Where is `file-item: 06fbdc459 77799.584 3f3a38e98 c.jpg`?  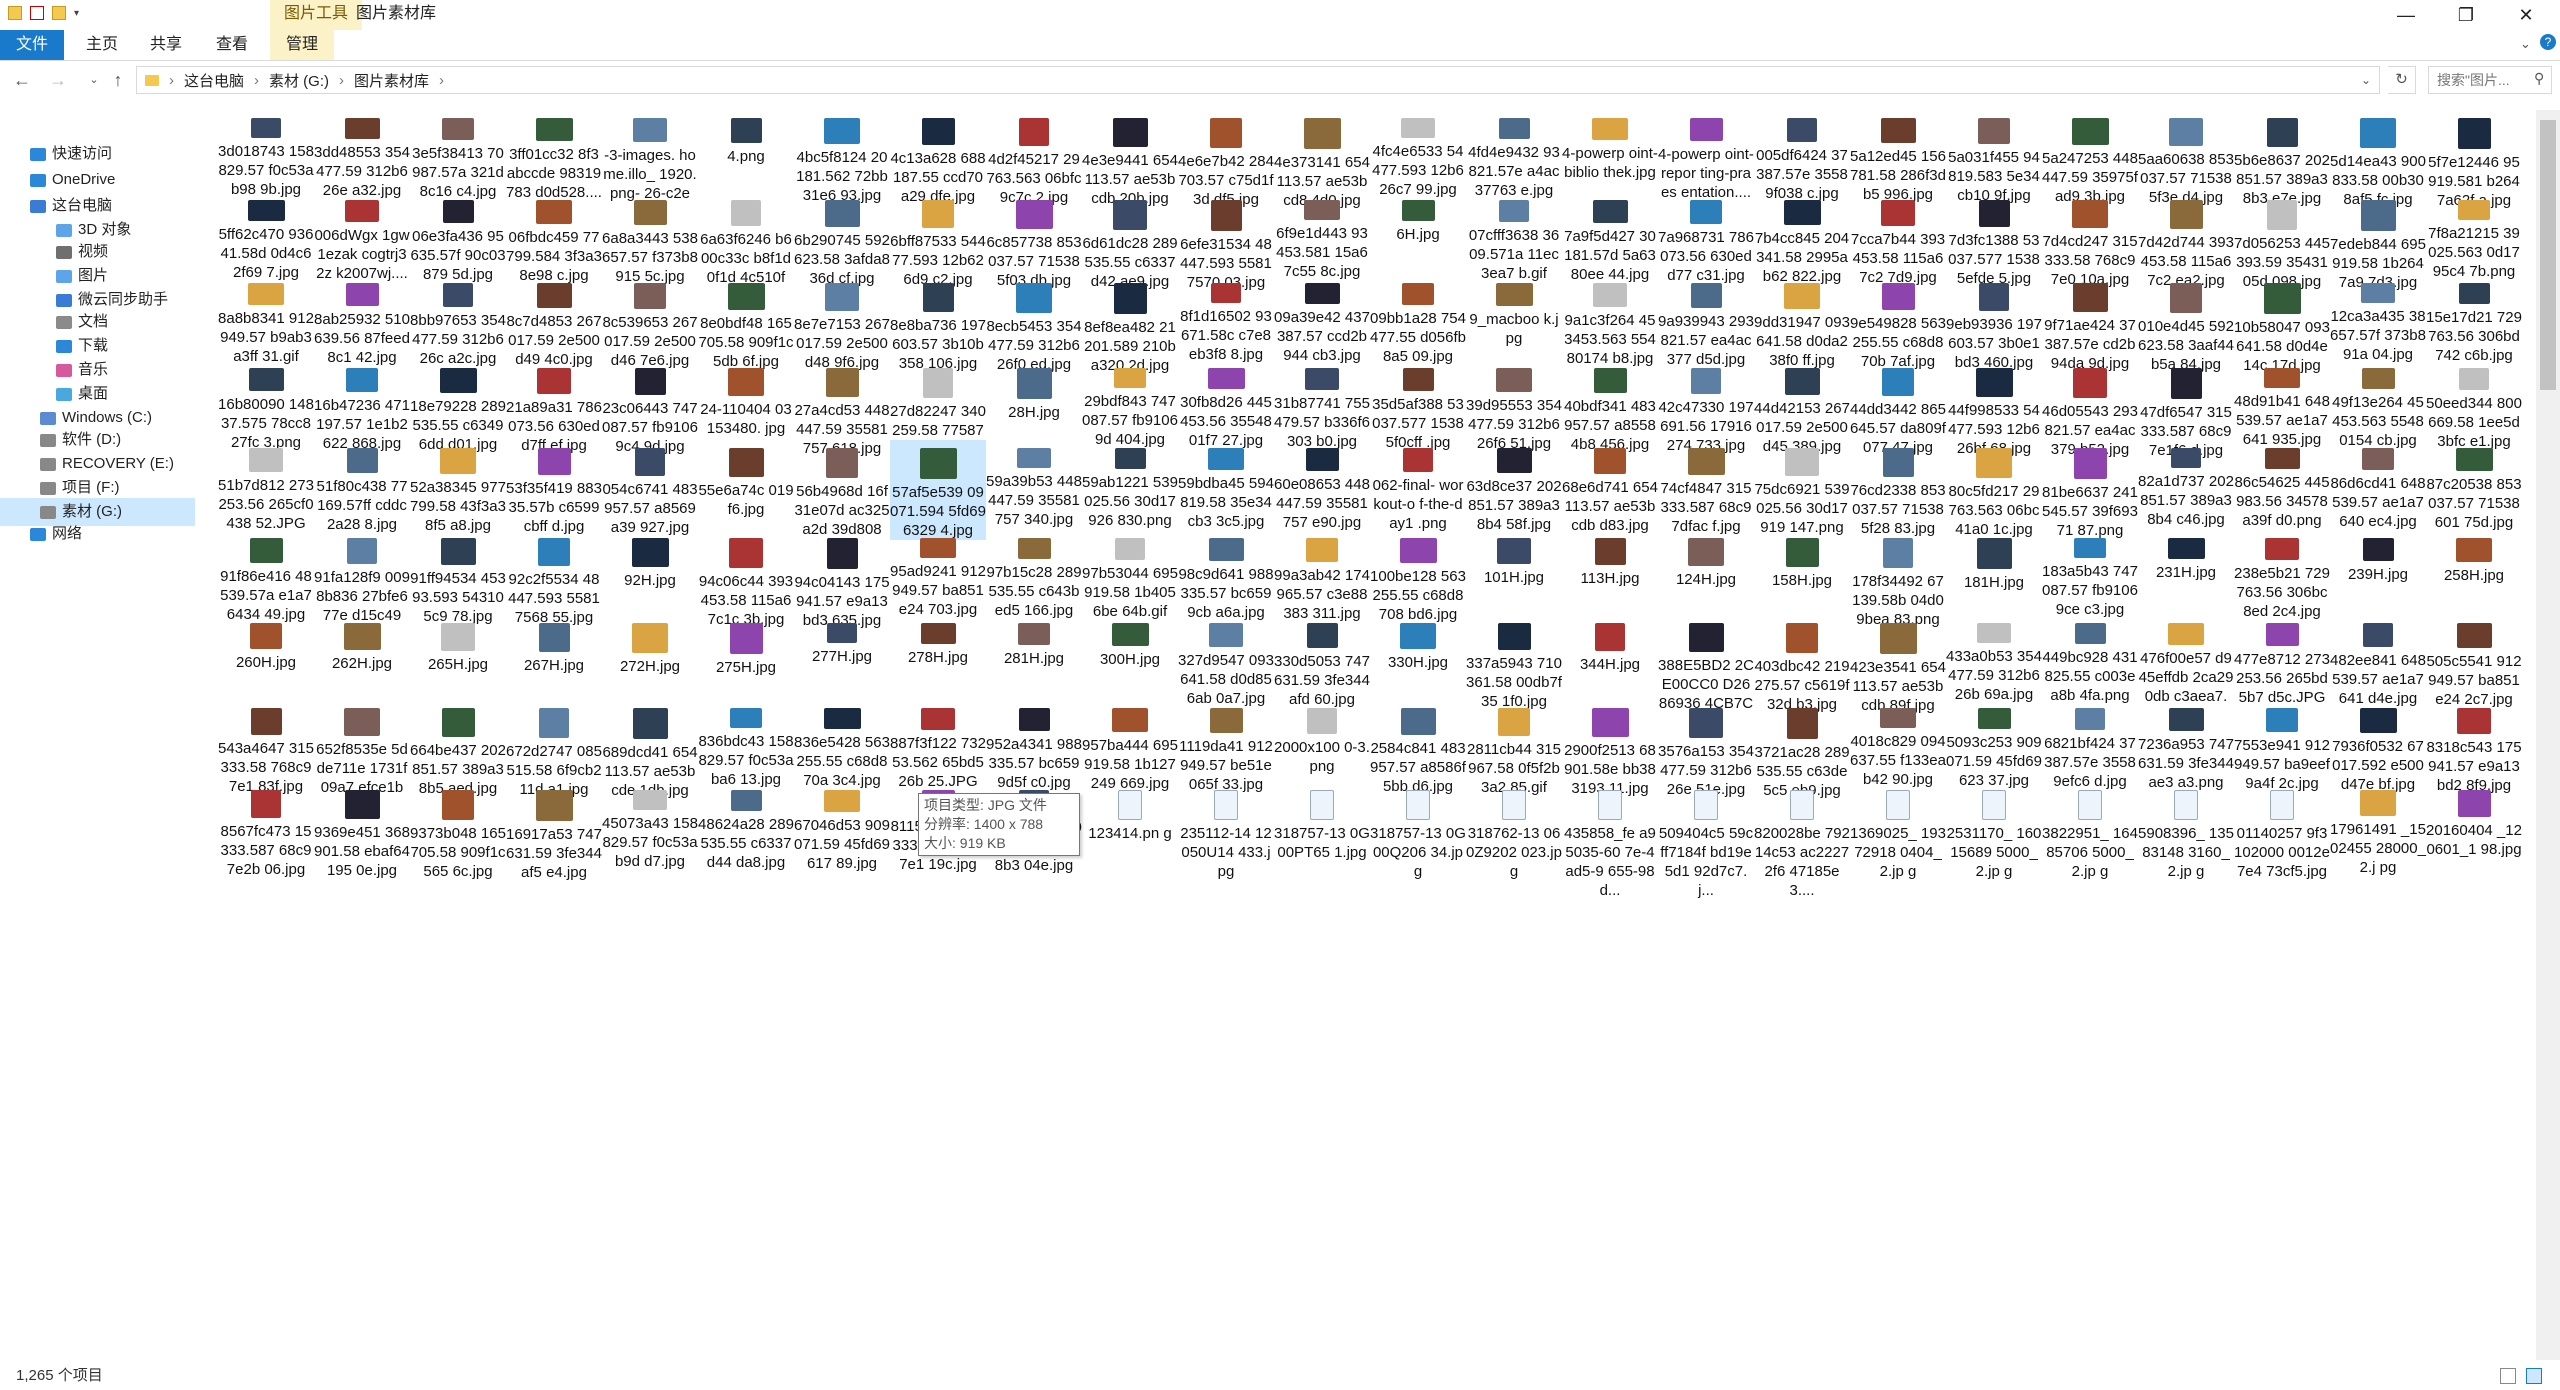
file-item: 06fbdc459 77799.584 3f3a38e98 c.jpg is located at coordinates (554, 238).